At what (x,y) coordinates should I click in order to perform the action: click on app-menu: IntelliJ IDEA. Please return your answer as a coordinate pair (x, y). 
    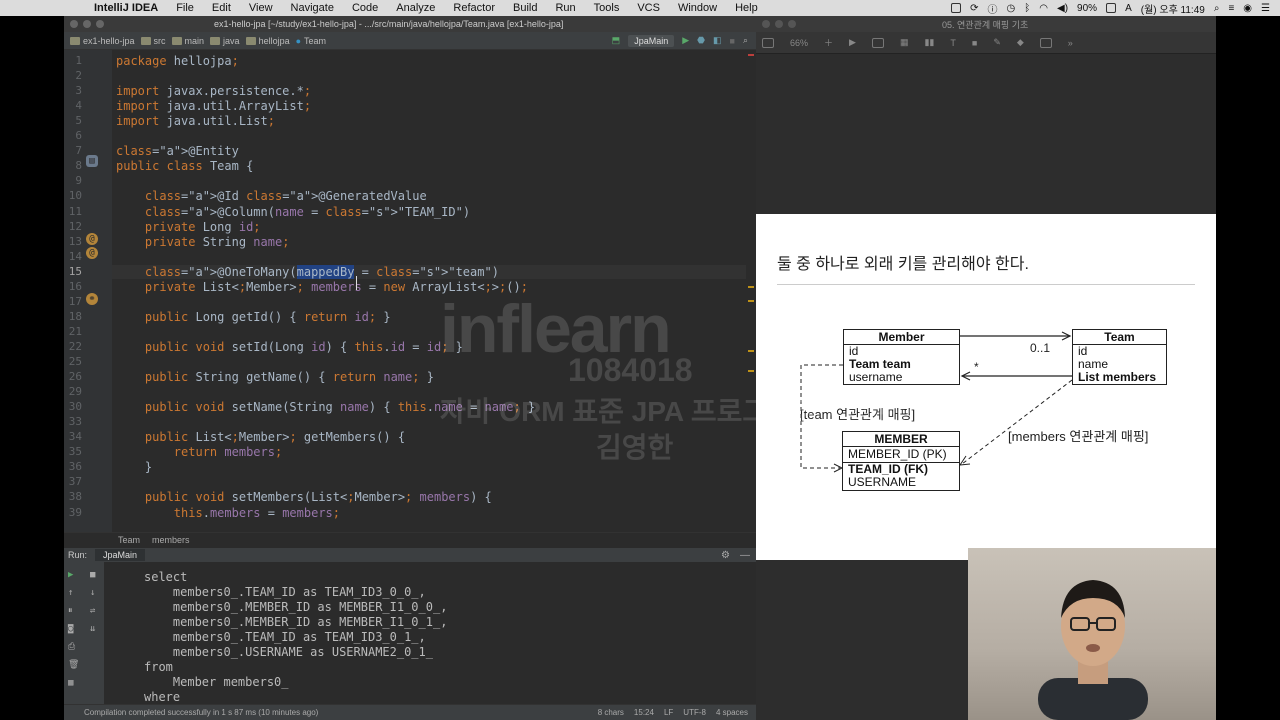
    Looking at the image, I should click on (126, 8).